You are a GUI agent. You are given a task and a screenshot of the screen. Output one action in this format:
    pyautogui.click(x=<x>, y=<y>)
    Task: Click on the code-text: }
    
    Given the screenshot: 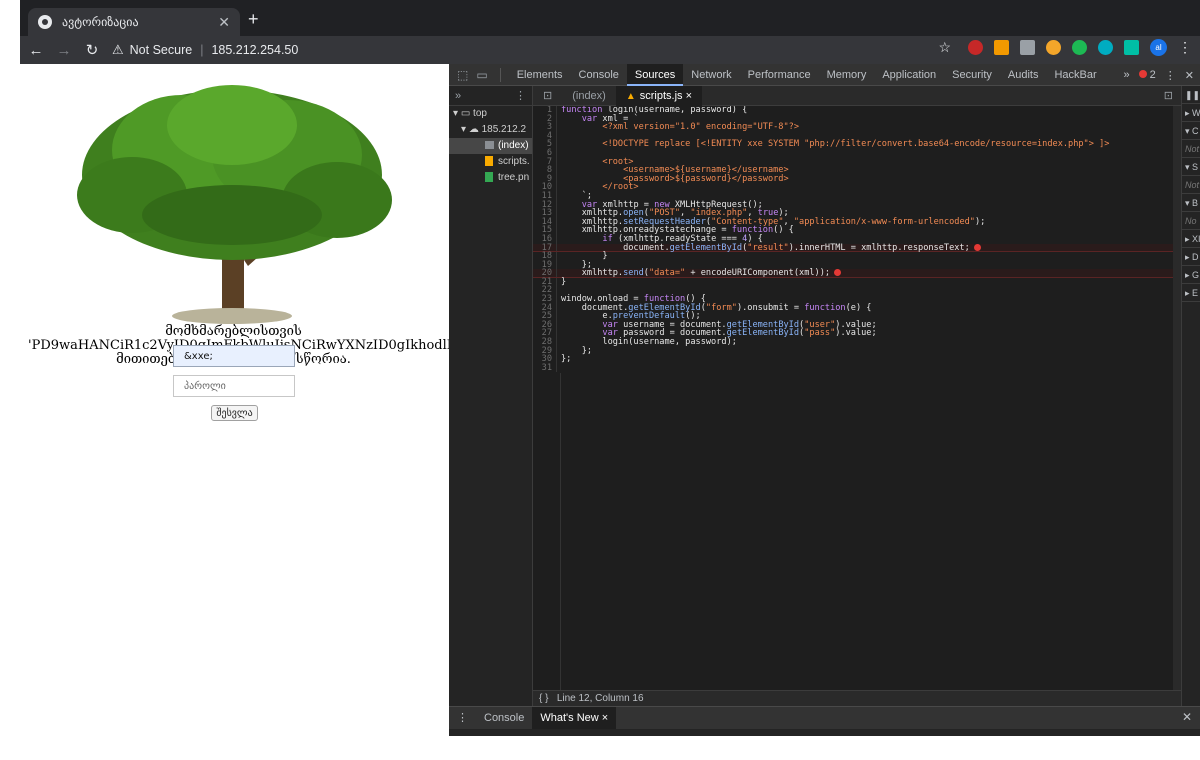 What is the action you would take?
    pyautogui.click(x=564, y=281)
    